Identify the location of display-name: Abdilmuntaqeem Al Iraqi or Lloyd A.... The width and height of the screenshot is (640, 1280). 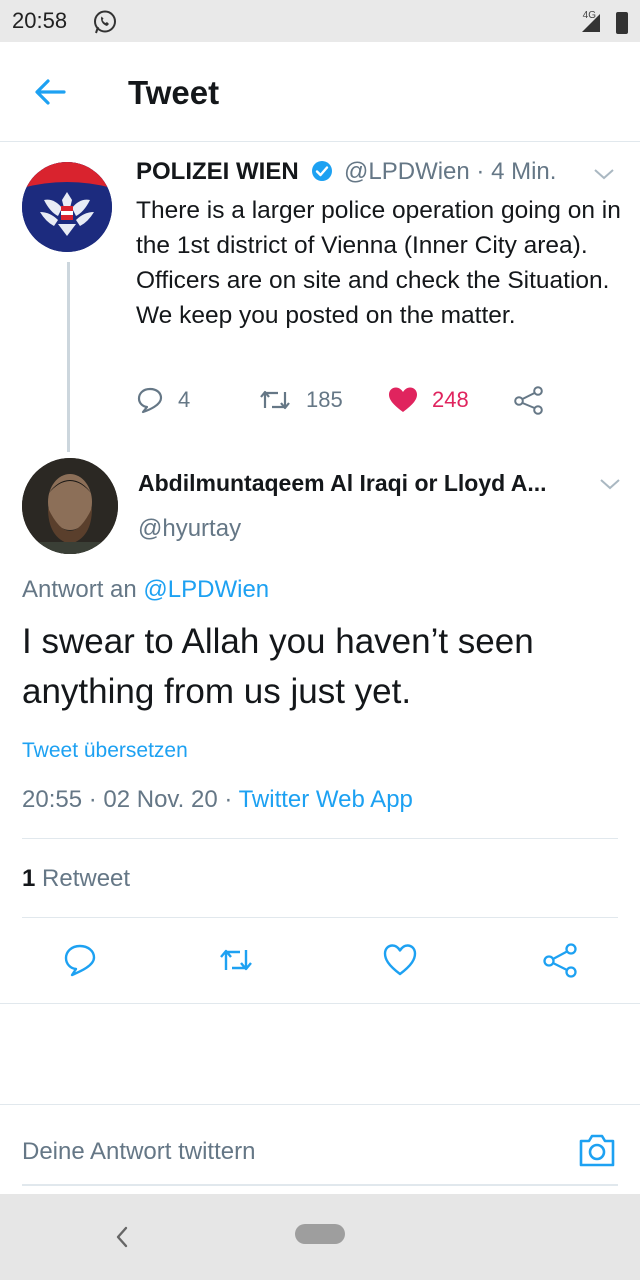
(342, 483).